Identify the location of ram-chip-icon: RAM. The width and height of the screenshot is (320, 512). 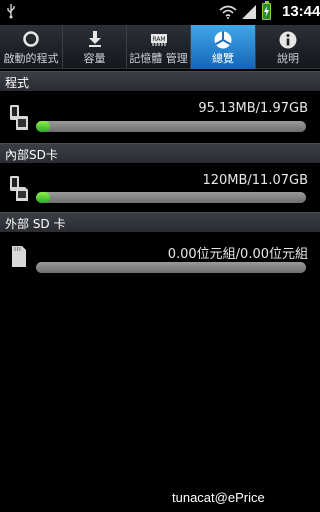
(159, 41).